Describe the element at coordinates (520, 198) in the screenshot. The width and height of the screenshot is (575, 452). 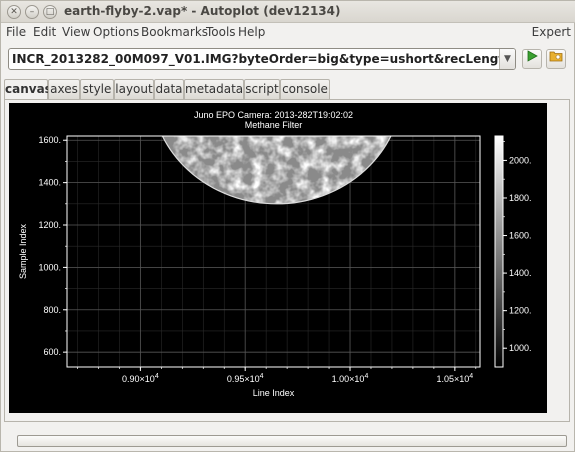
I see `colorbar-tick-label: 1800.` at that location.